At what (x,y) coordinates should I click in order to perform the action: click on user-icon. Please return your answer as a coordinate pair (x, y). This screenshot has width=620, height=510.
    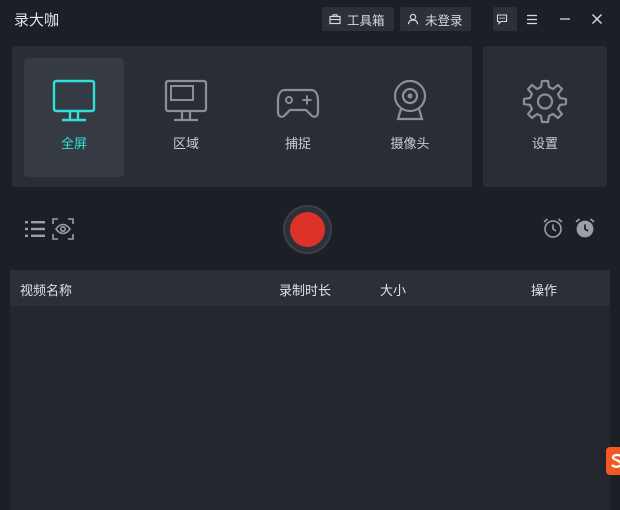
    Looking at the image, I should click on (413, 19).